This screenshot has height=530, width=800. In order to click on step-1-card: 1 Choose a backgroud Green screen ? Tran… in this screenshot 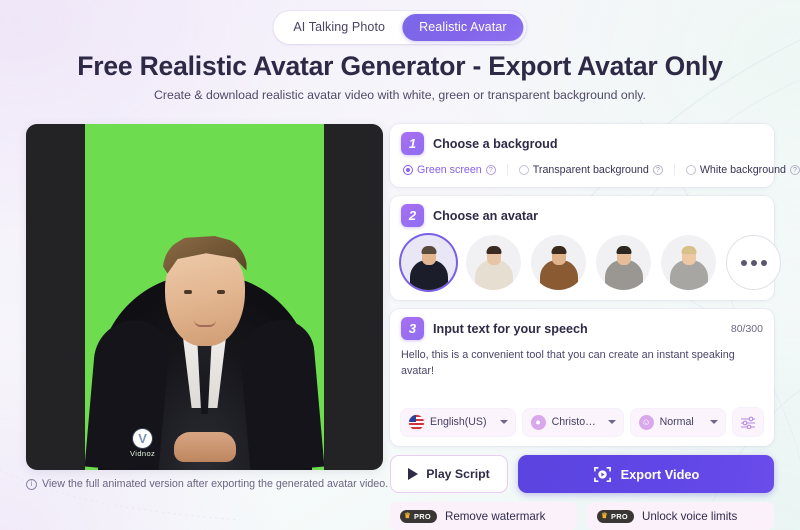, I will do `click(595, 155)`.